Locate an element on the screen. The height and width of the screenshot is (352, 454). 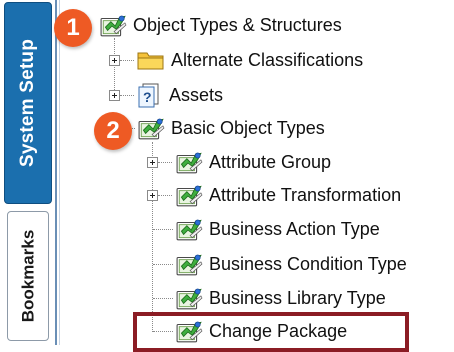
tab-system-setup: System Setup is located at coordinates (28, 103).